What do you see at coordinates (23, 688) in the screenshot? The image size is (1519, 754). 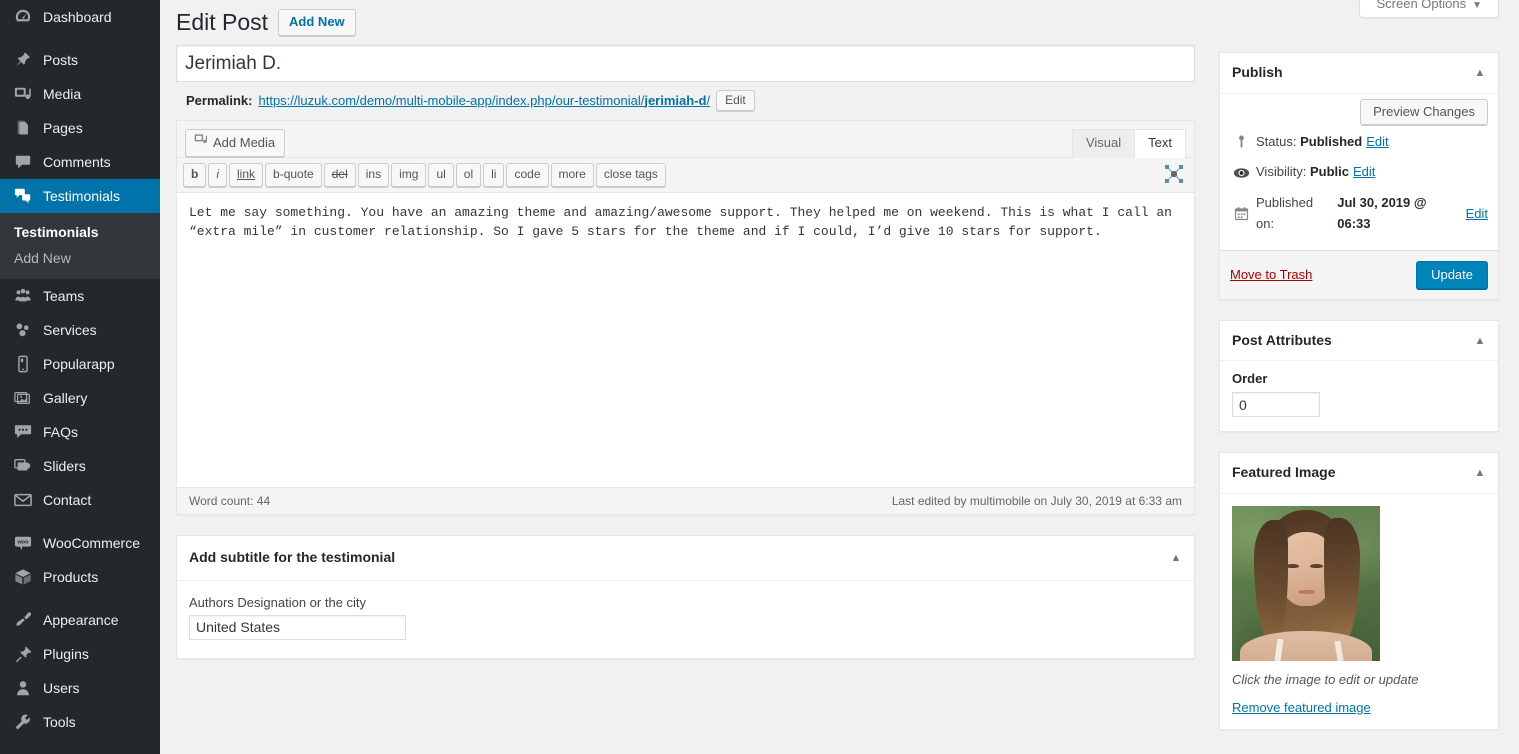 I see `users-icon` at bounding box center [23, 688].